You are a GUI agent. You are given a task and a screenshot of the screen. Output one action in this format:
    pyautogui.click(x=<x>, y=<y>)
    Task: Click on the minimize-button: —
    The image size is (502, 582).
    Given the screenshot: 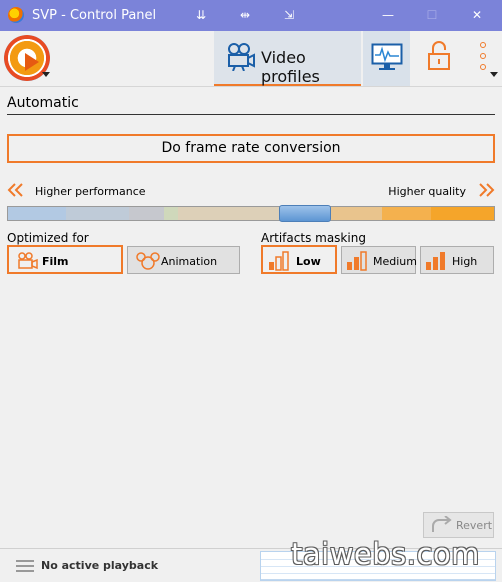 What is the action you would take?
    pyautogui.click(x=388, y=15)
    